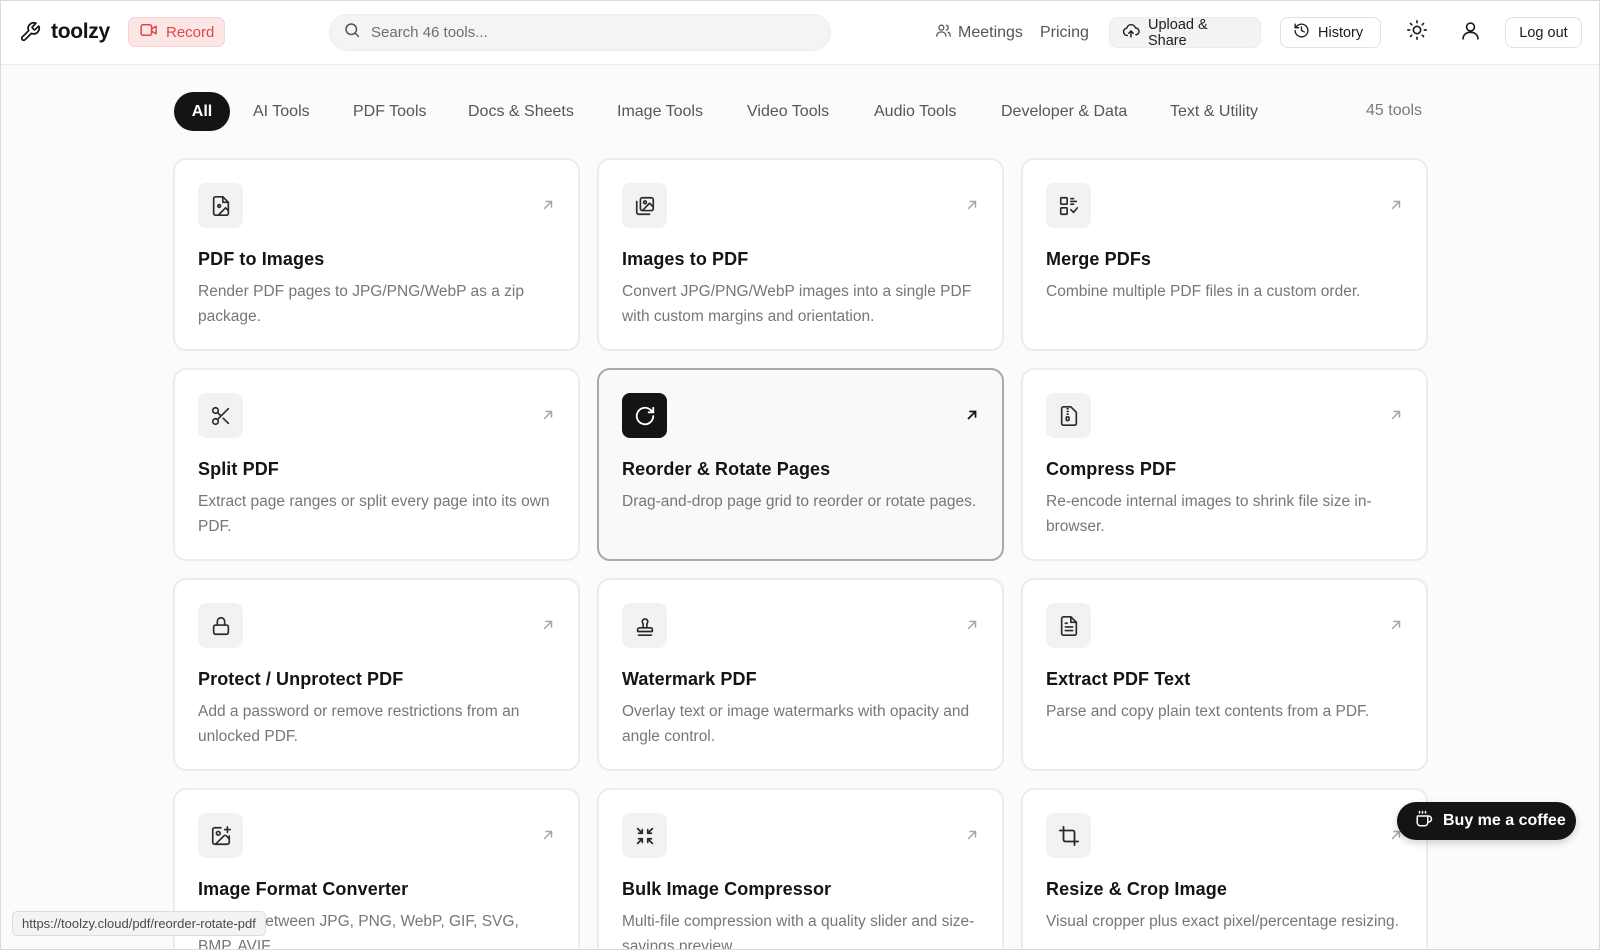 The height and width of the screenshot is (950, 1600). What do you see at coordinates (644, 625) in the screenshot?
I see `stamp-icon` at bounding box center [644, 625].